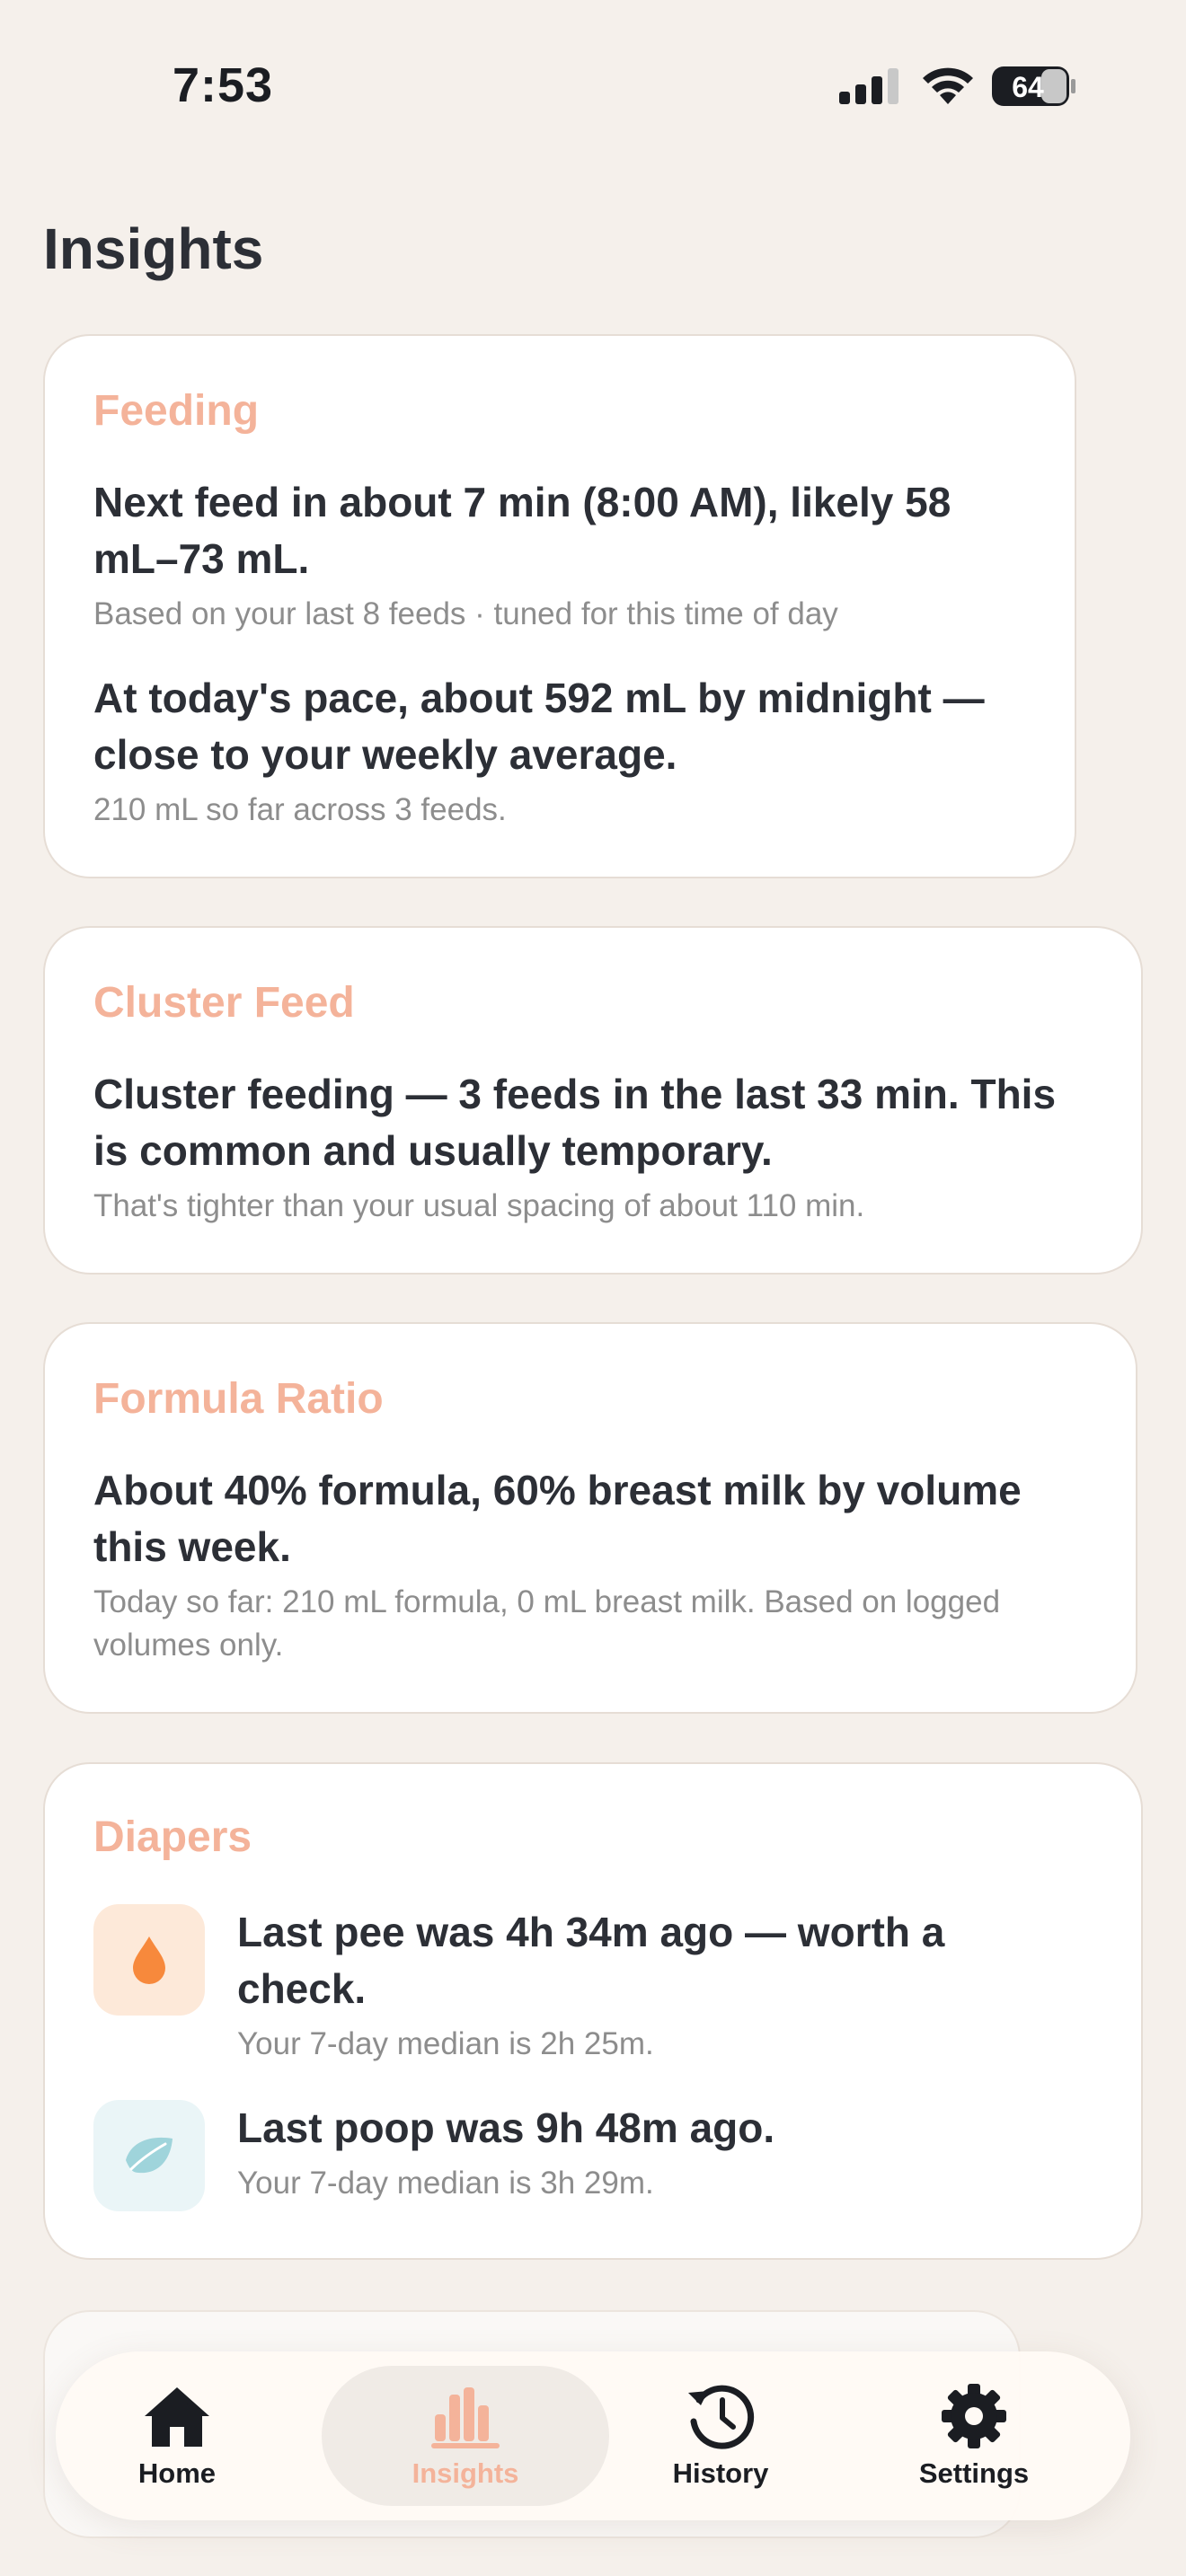 Image resolution: width=1186 pixels, height=2576 pixels. What do you see at coordinates (300, 809) in the screenshot?
I see `daily-pace-note: 210 mL so far across 3 feeds.` at bounding box center [300, 809].